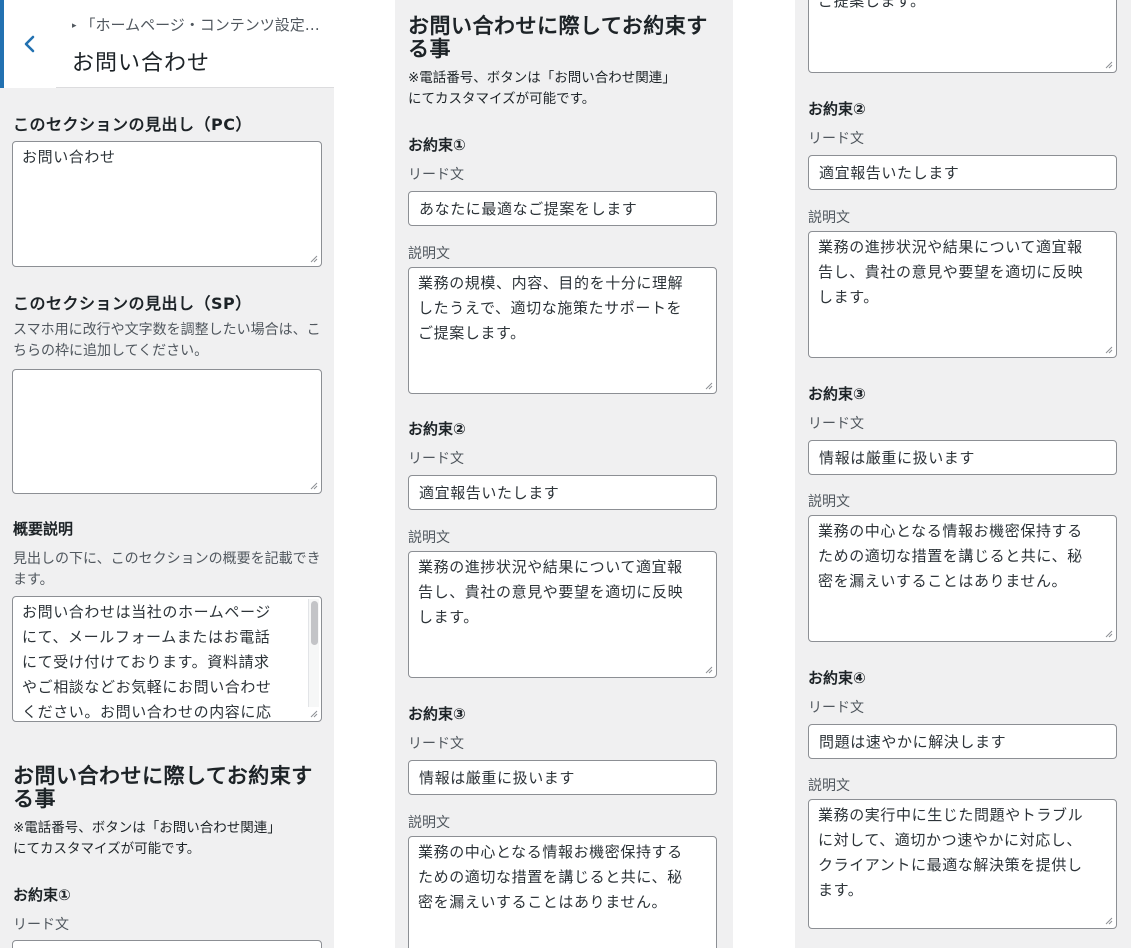 This screenshot has width=1136, height=948. I want to click on promise-1-desc-textarea: ご提案します。, so click(962, 36).